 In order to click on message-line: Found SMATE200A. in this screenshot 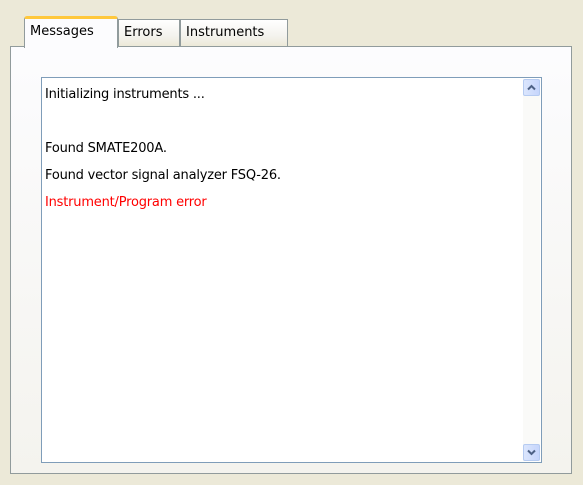, I will do `click(106, 148)`.